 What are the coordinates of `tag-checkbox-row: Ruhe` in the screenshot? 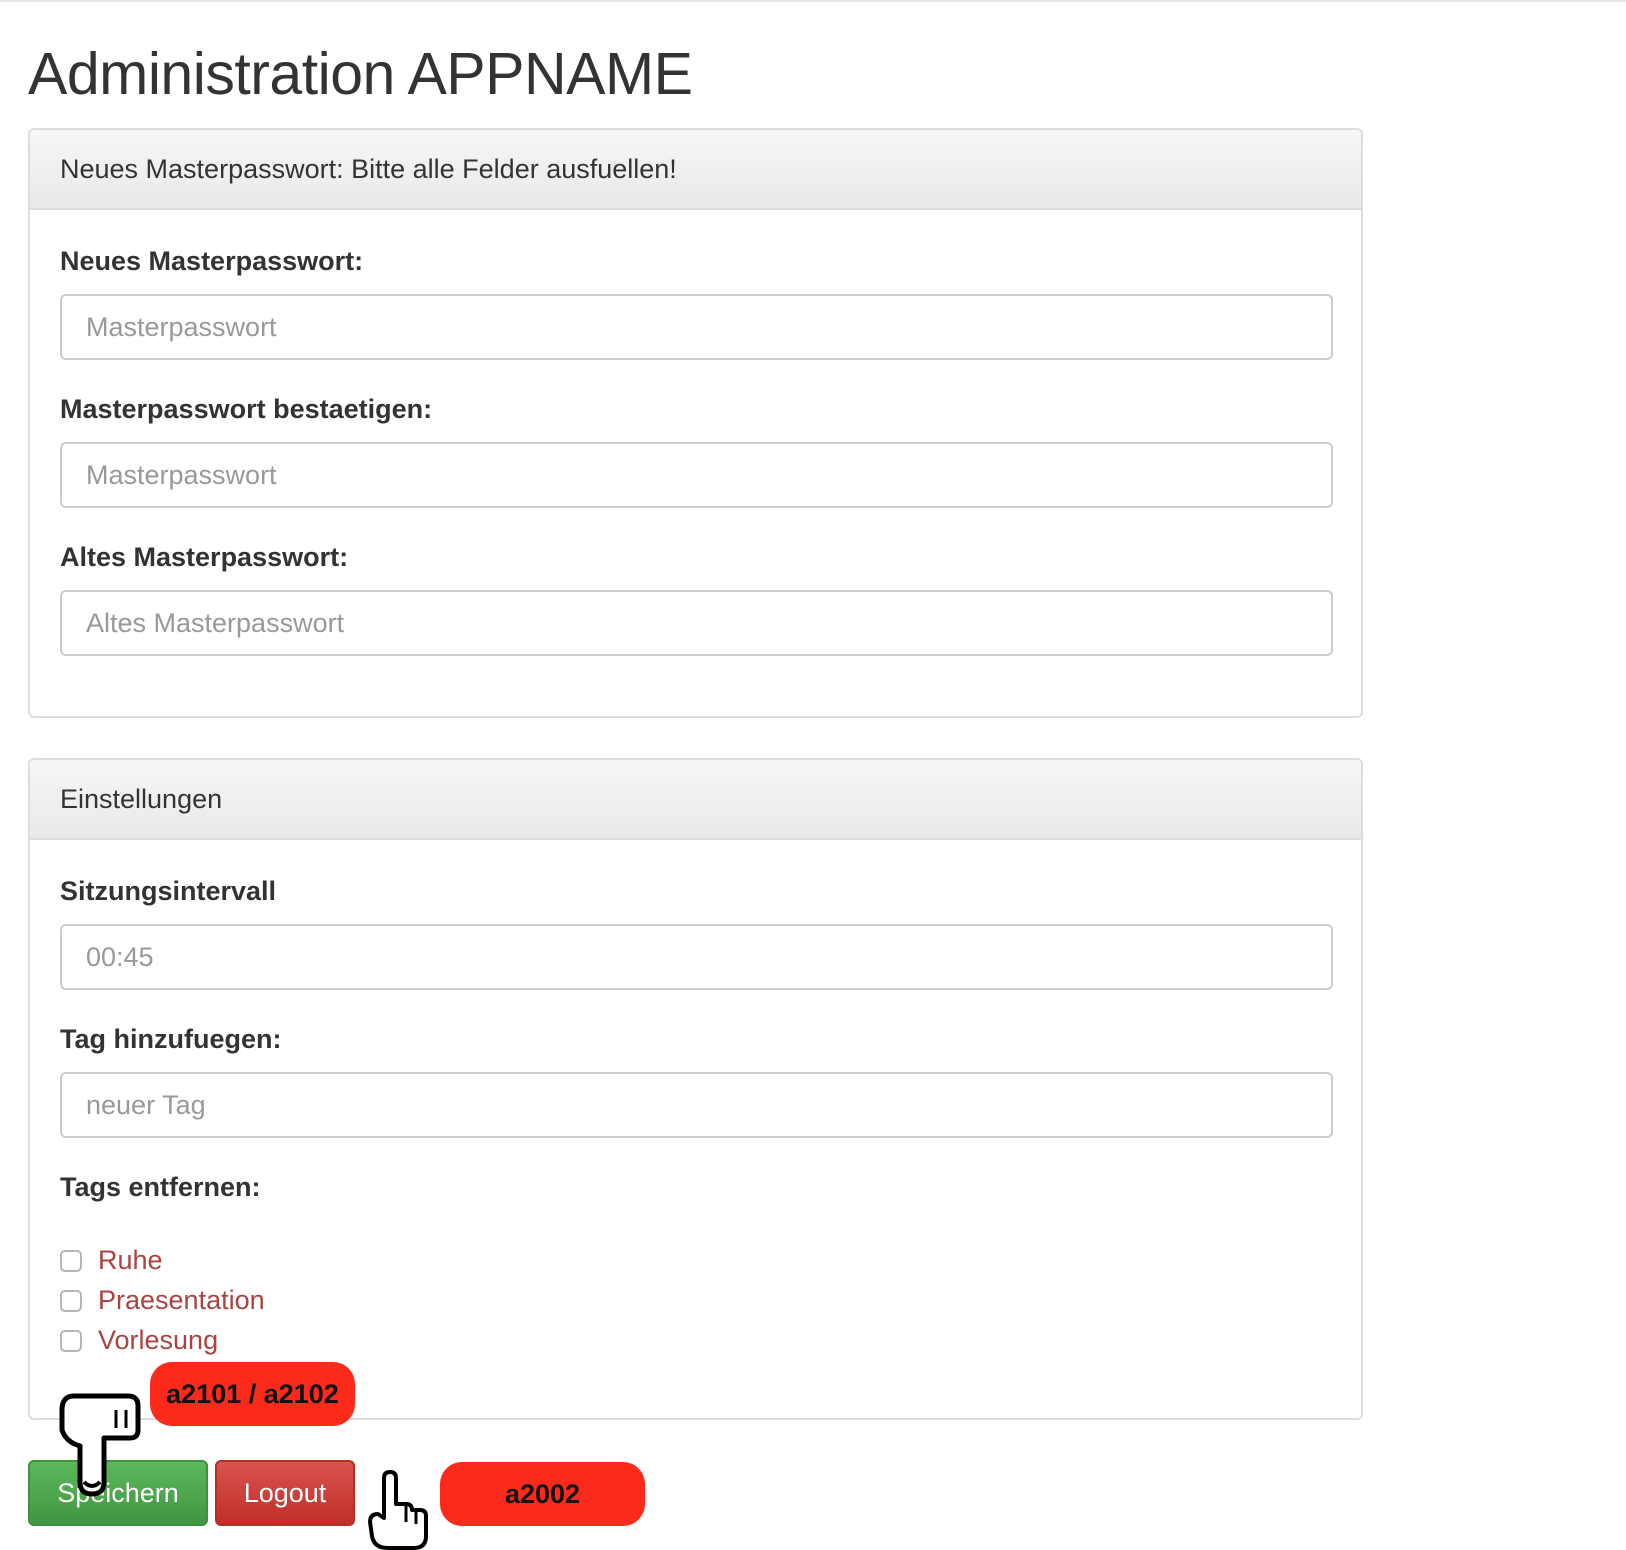 It's located at (111, 1260).